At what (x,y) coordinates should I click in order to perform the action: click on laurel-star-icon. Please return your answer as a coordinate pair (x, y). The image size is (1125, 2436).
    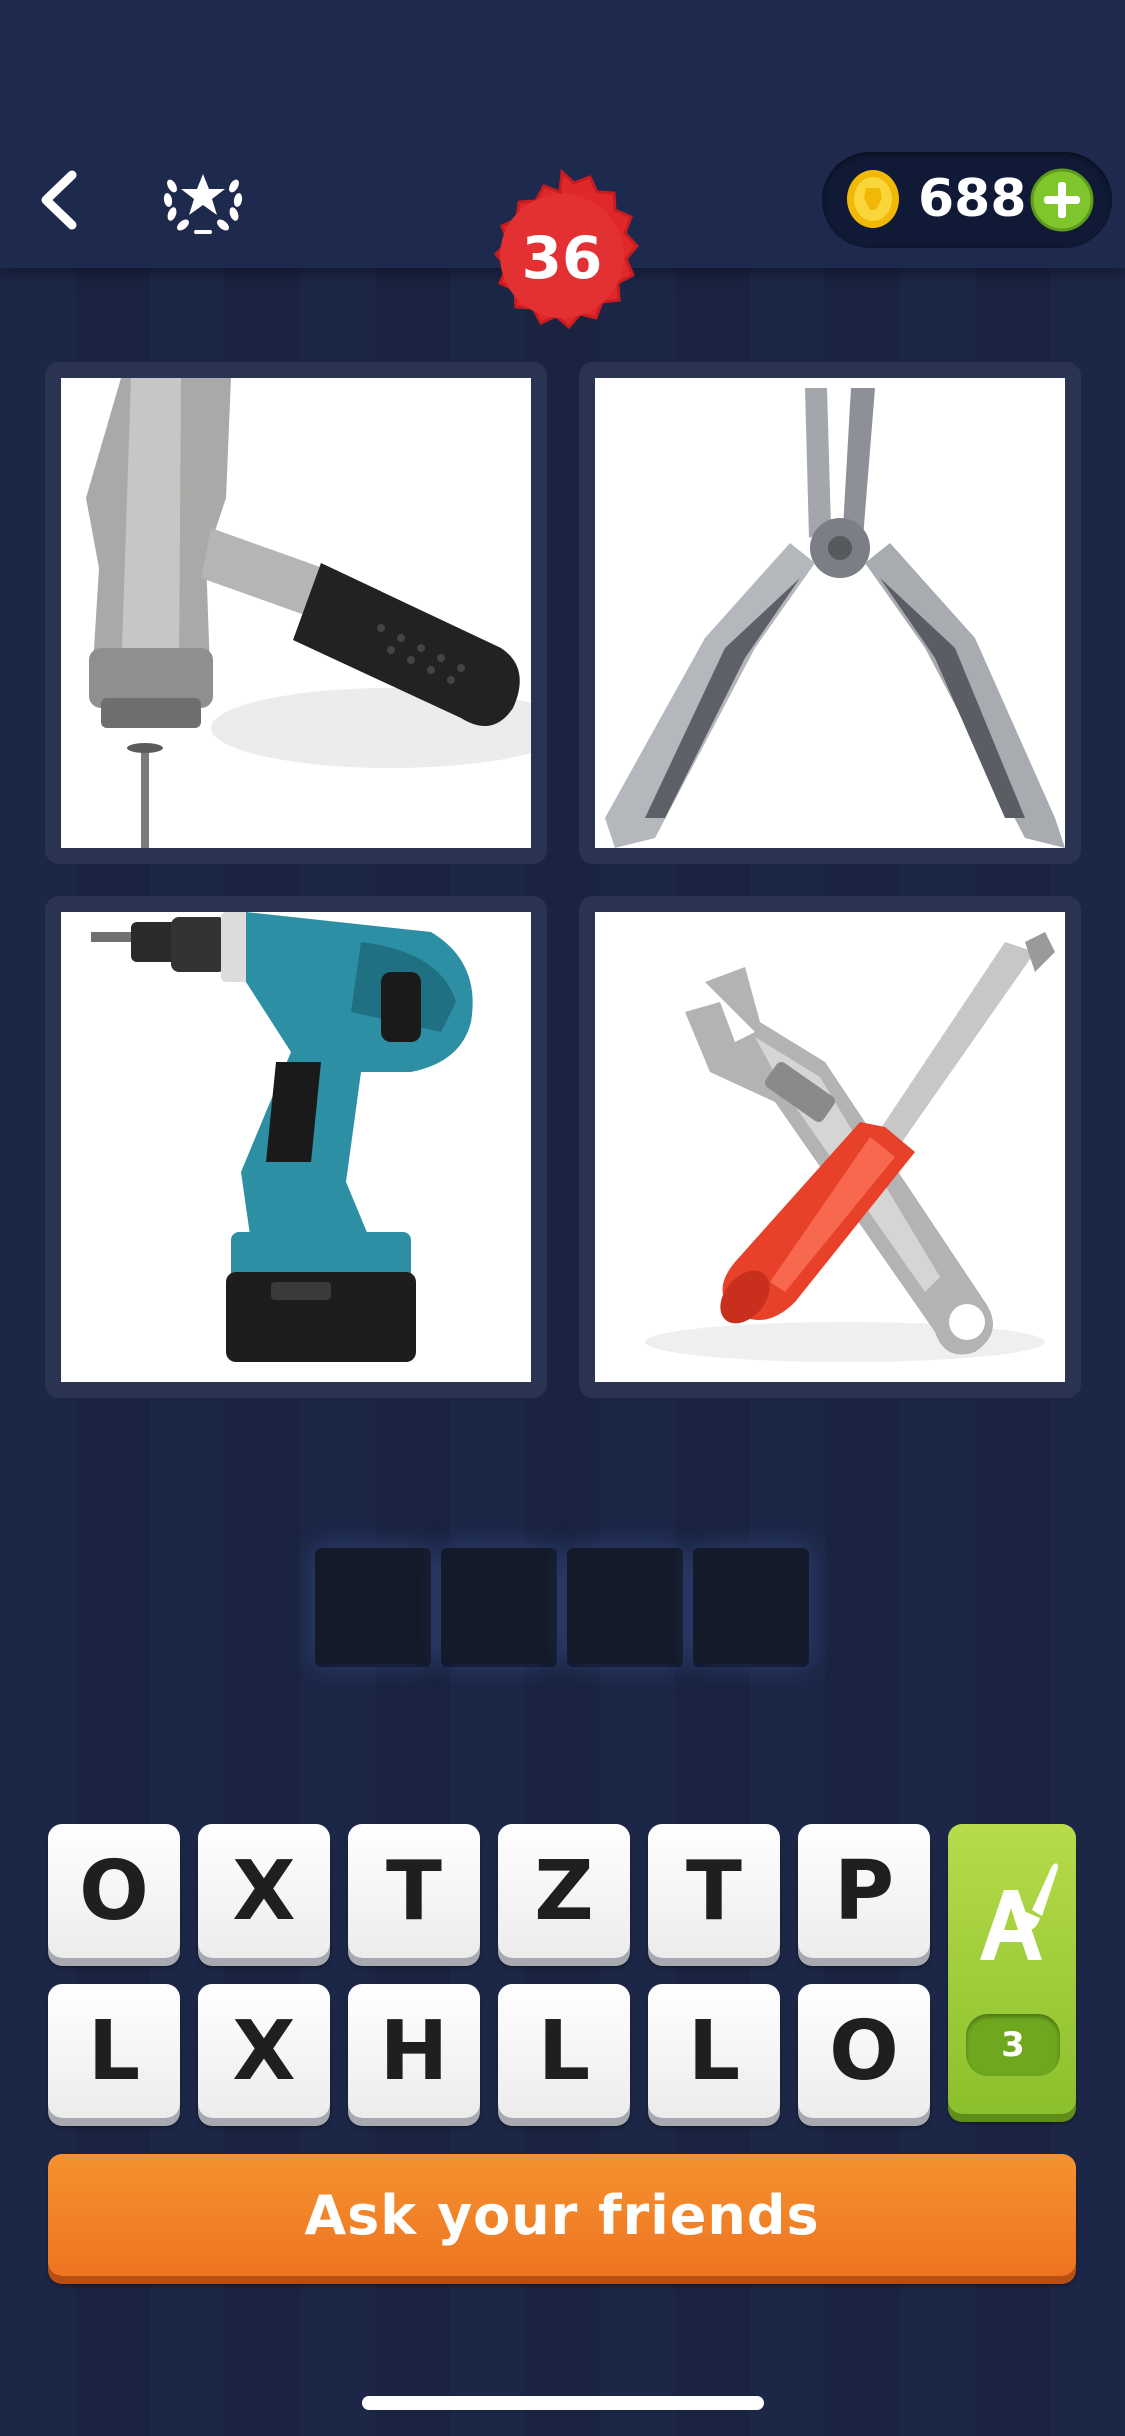
    Looking at the image, I should click on (203, 204).